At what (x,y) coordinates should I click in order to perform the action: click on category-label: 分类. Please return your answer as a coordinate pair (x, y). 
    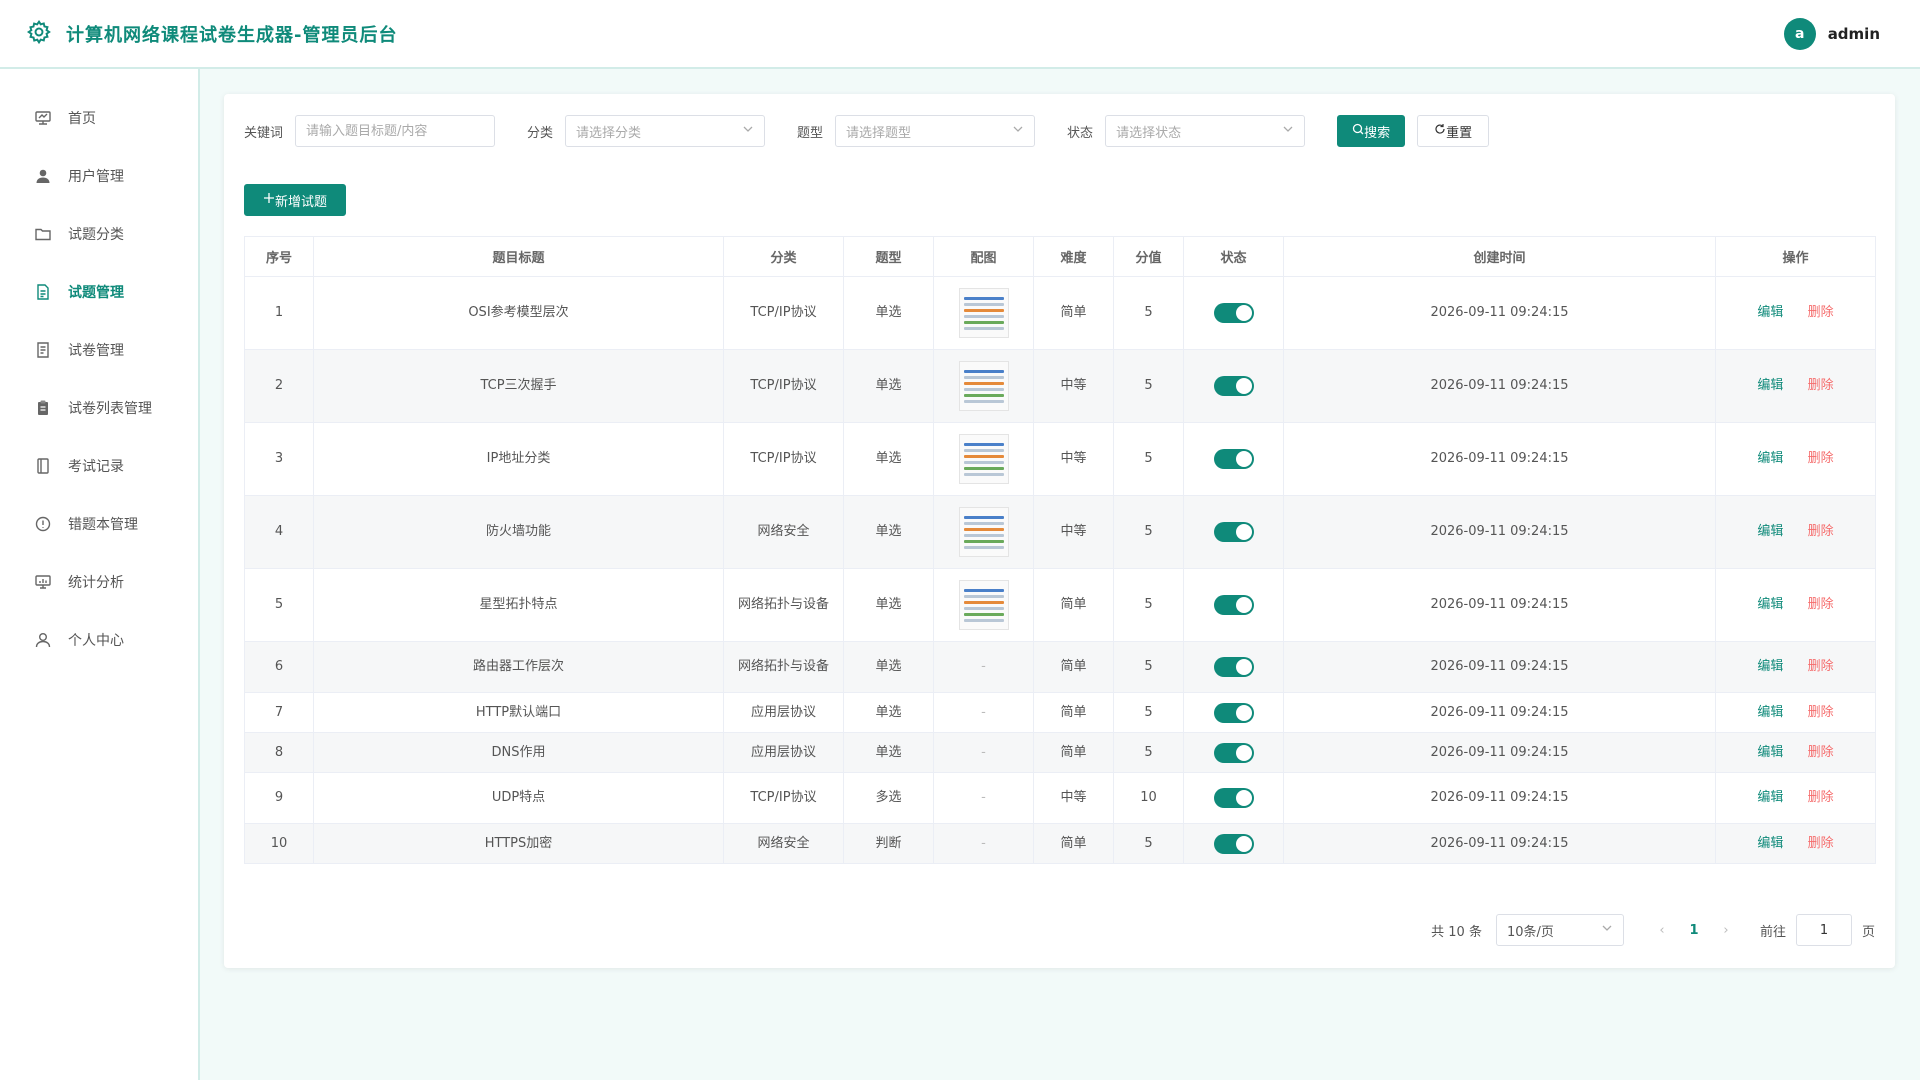
    Looking at the image, I should click on (540, 133).